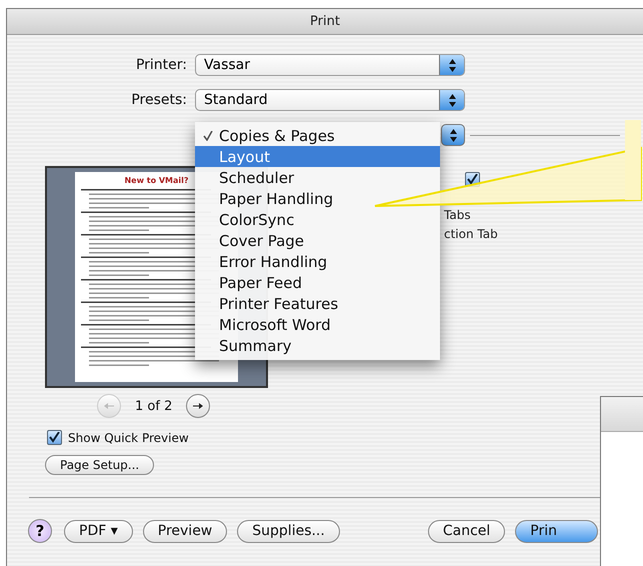 Image resolution: width=643 pixels, height=566 pixels. I want to click on menu-item: Cover Page, so click(317, 240).